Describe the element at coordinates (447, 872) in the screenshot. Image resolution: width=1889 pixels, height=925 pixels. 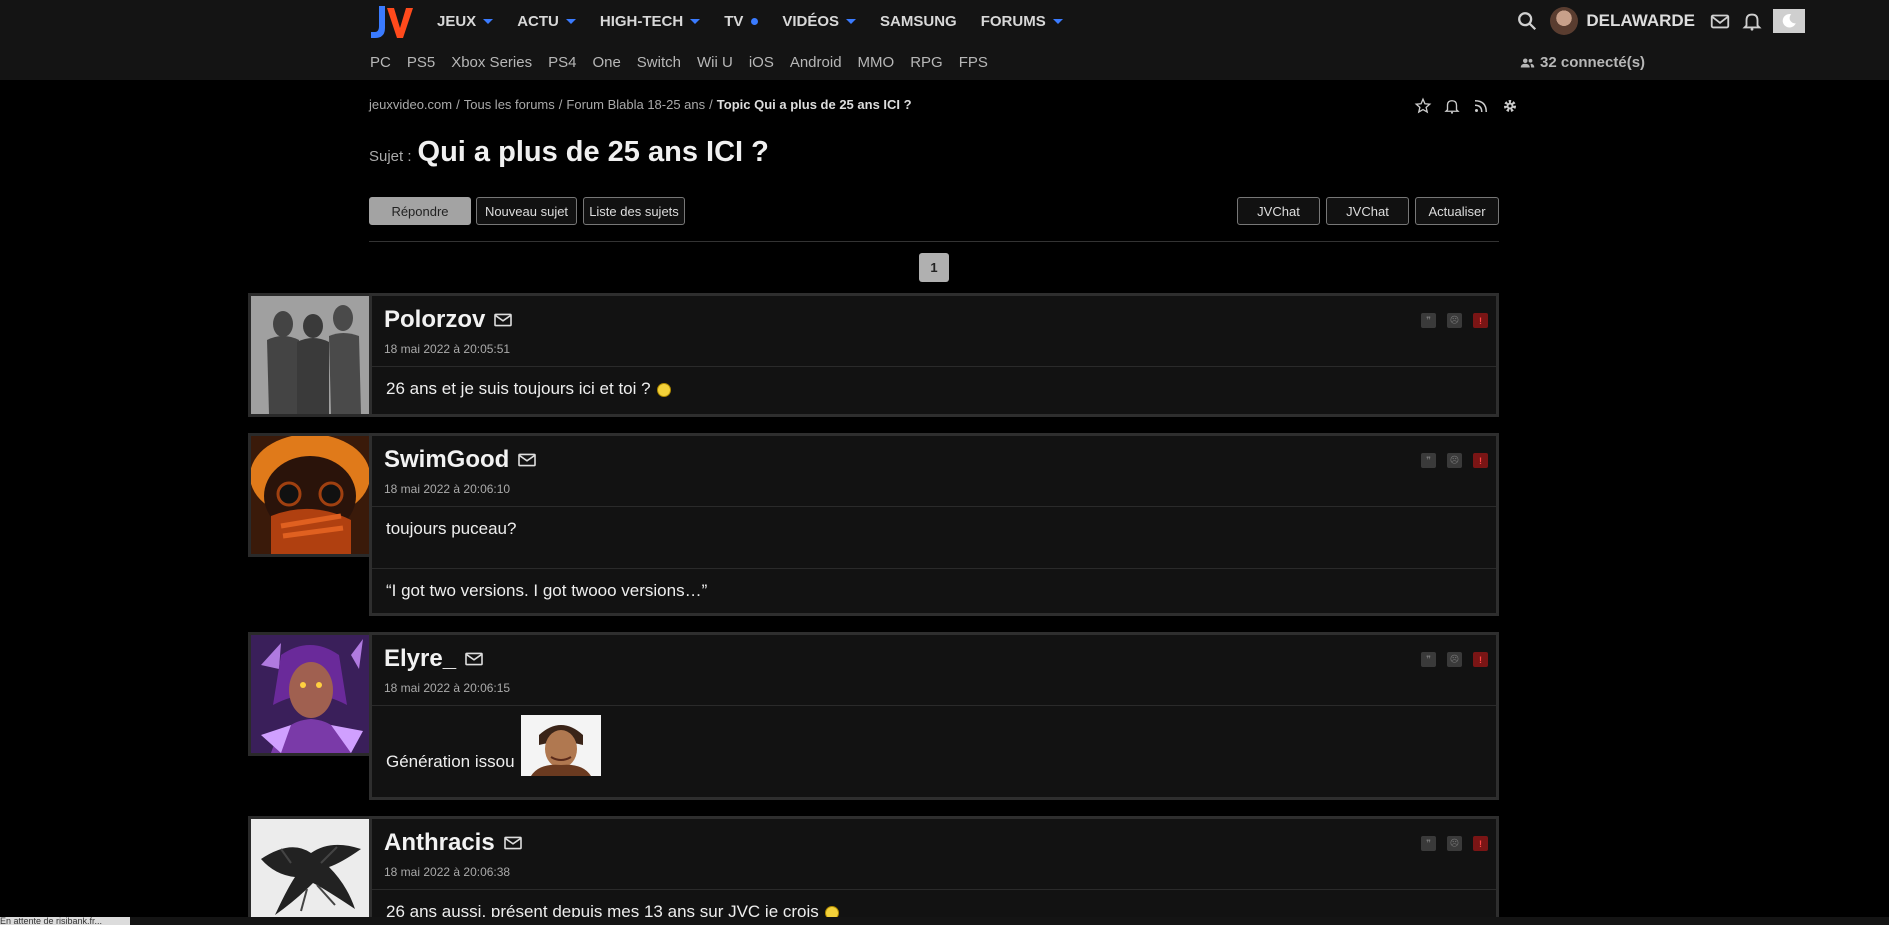
I see `post-date: 18 mai 2022 à 20:06:38` at that location.